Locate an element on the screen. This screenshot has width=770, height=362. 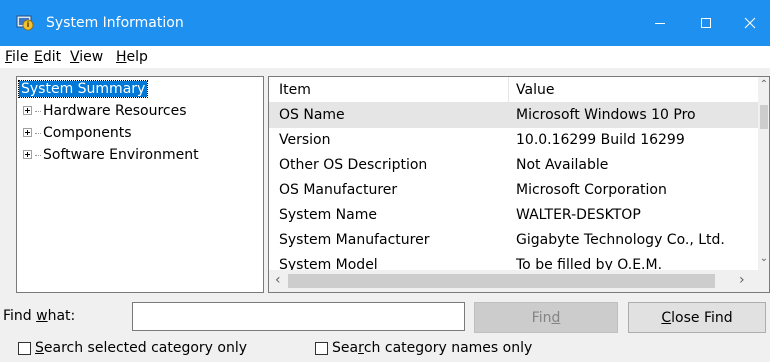
table-row: OS Name Microsoft Windows 10 Pro is located at coordinates (514, 115).